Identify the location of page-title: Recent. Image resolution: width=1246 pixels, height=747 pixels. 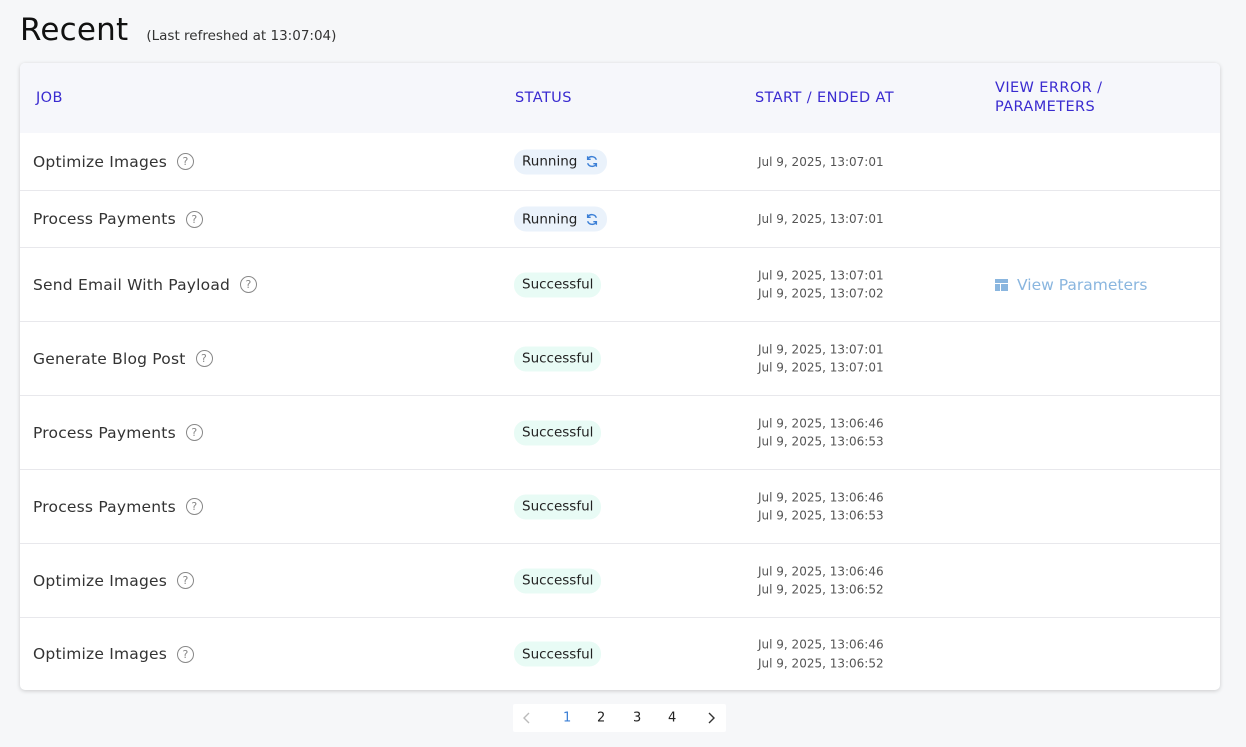
(74, 30).